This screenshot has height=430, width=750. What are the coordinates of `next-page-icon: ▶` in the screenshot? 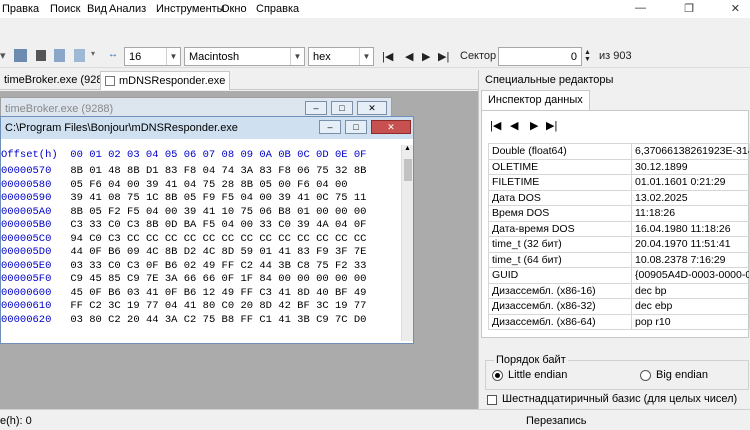 It's located at (426, 56).